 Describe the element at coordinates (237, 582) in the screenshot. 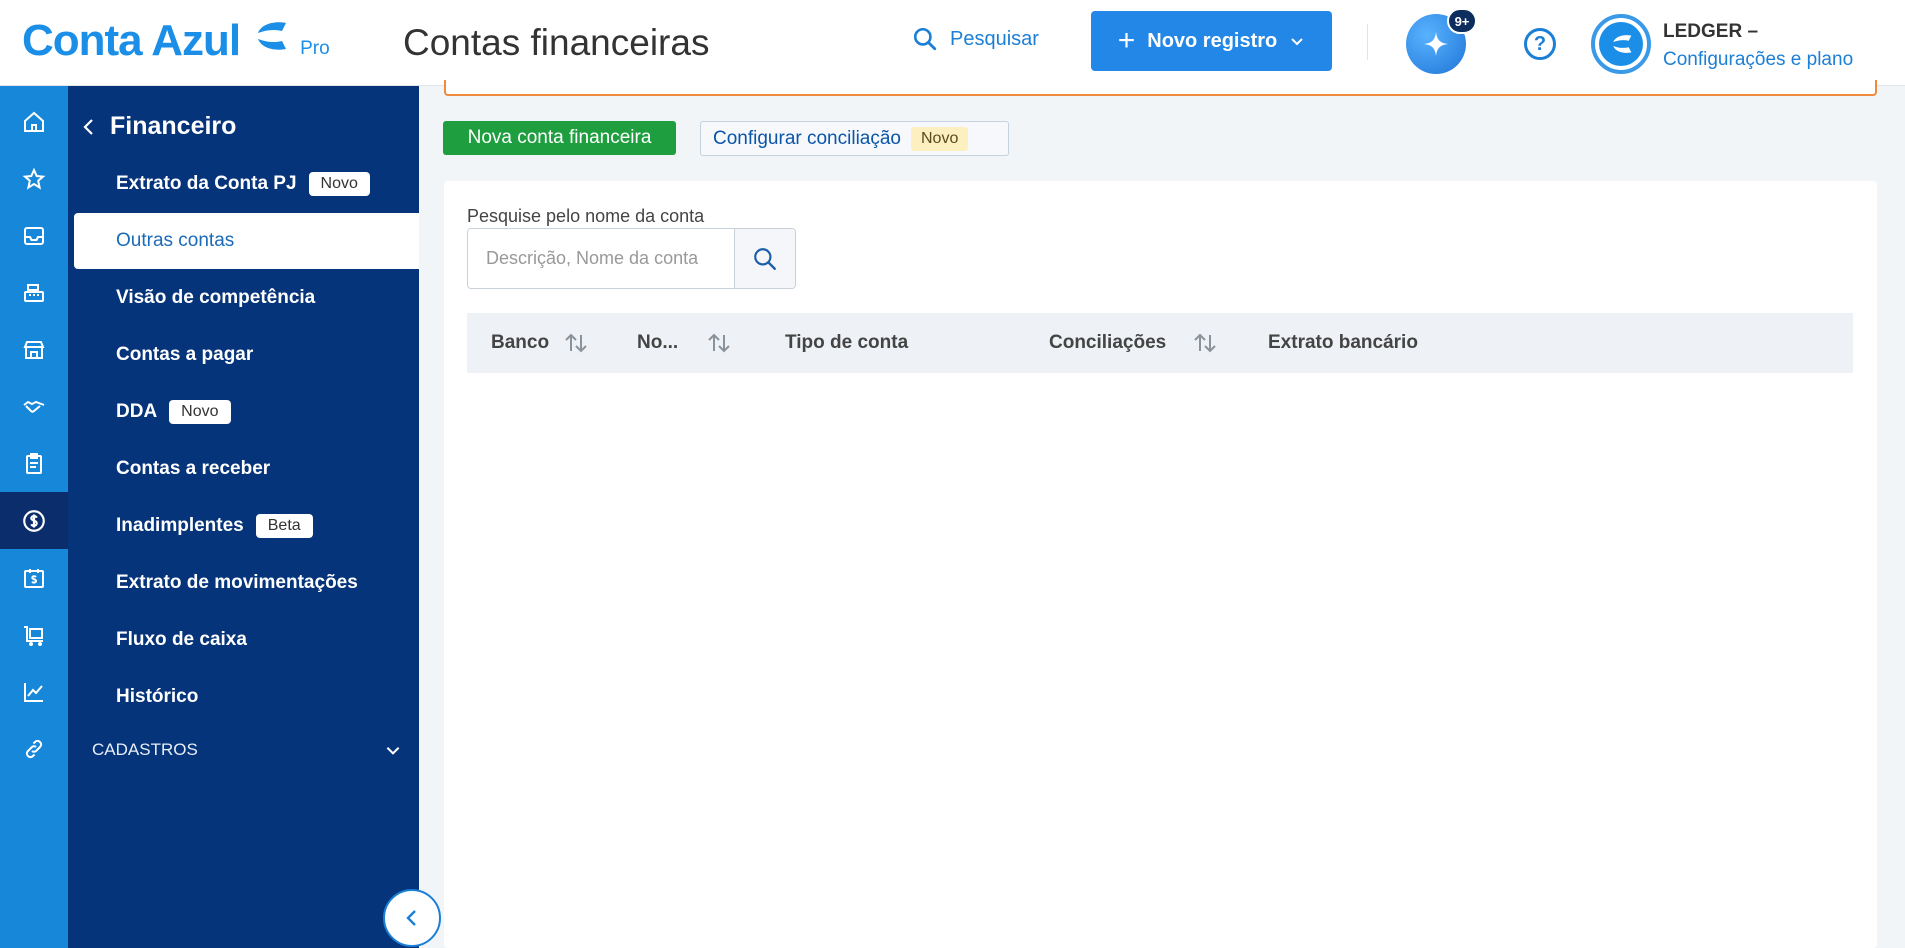

I see `sidebar-item-label: Extrato de movimentações` at that location.